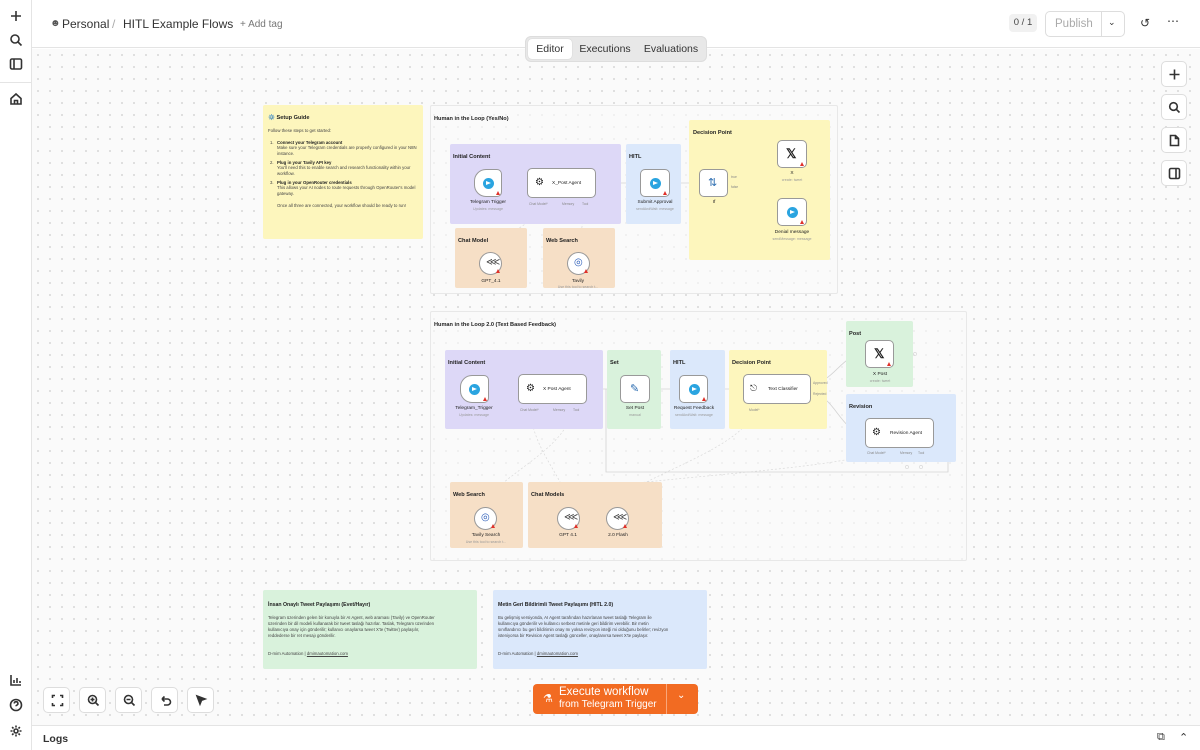  Describe the element at coordinates (880, 374) in the screenshot. I see `node-label: X Post` at that location.